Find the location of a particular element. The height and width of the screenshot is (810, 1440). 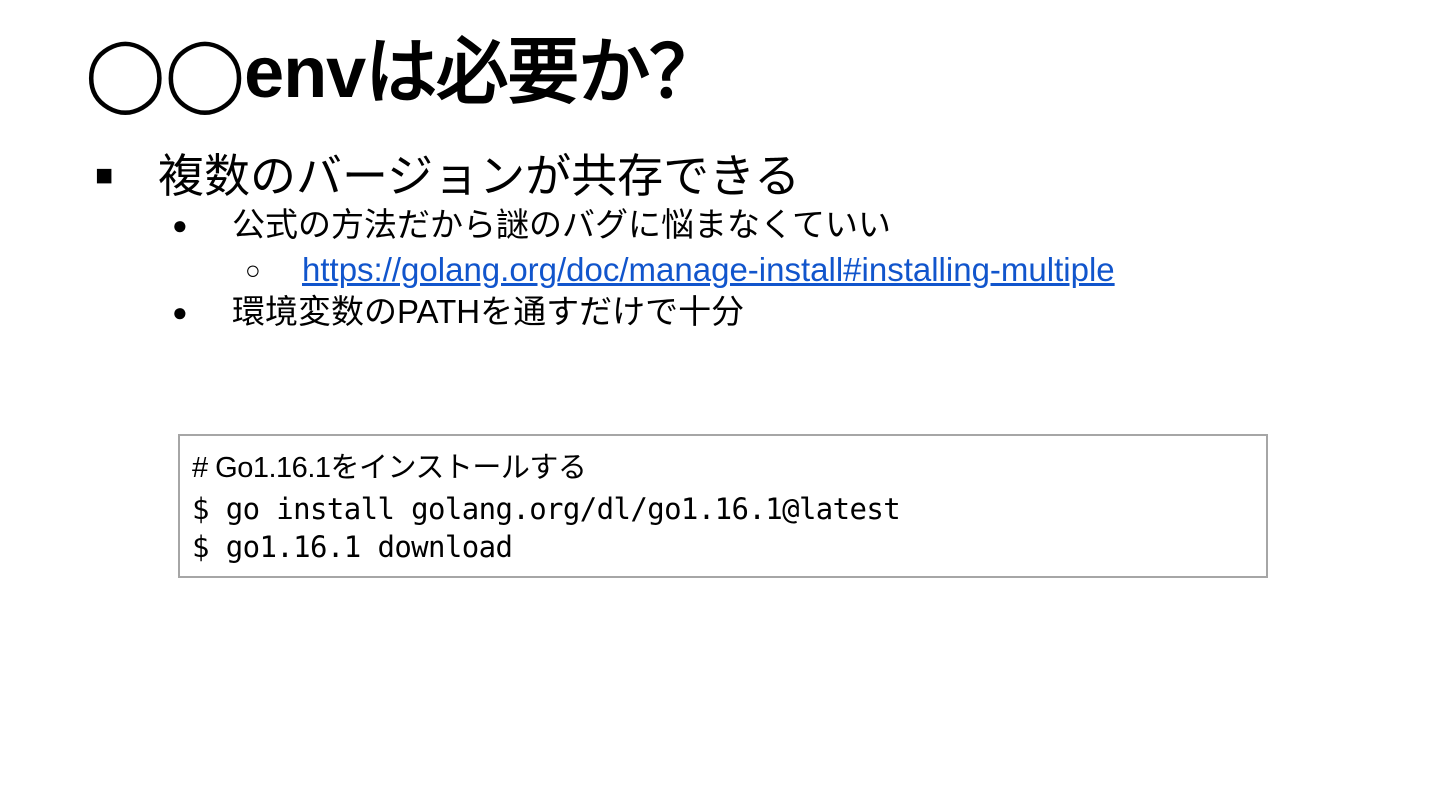

bullet-text: 環境変数のPATHを通すだけで十分 is located at coordinates (488, 311).